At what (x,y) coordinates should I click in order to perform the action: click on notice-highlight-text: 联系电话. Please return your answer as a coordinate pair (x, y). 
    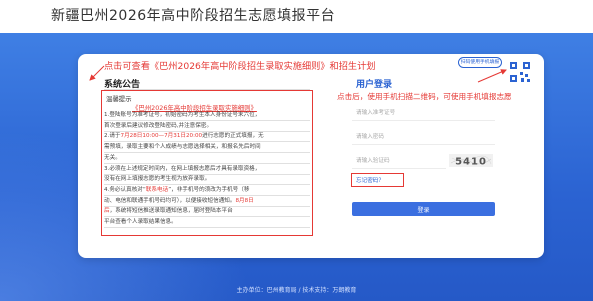
    Looking at the image, I should click on (157, 189).